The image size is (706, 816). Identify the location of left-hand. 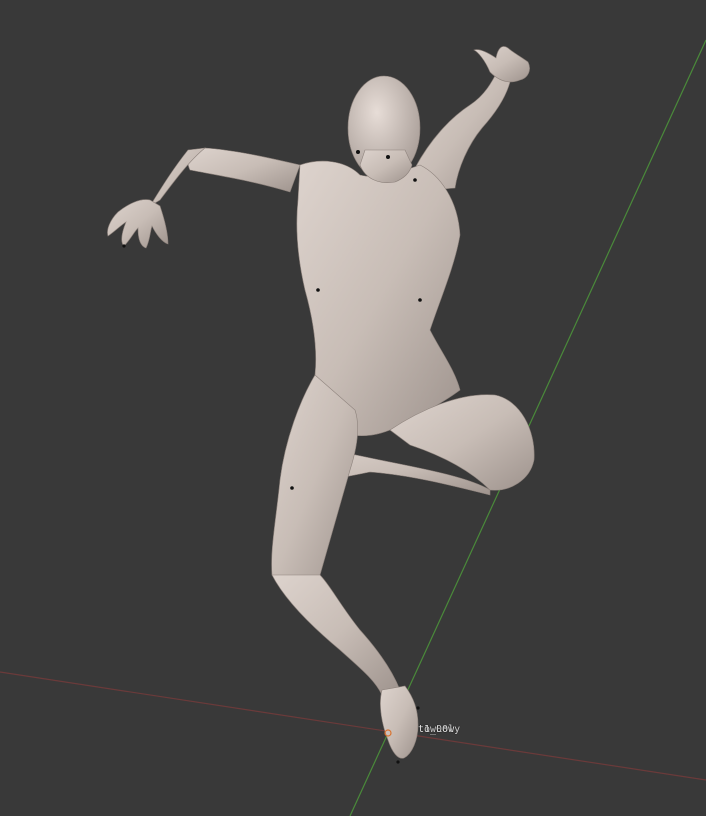
(138, 224).